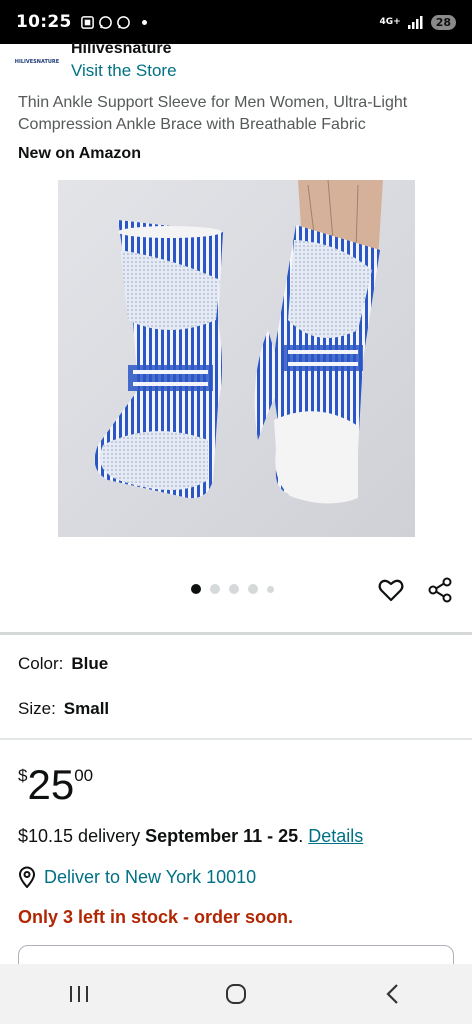 The height and width of the screenshot is (1024, 472). I want to click on system-navigation-bar, so click(236, 994).